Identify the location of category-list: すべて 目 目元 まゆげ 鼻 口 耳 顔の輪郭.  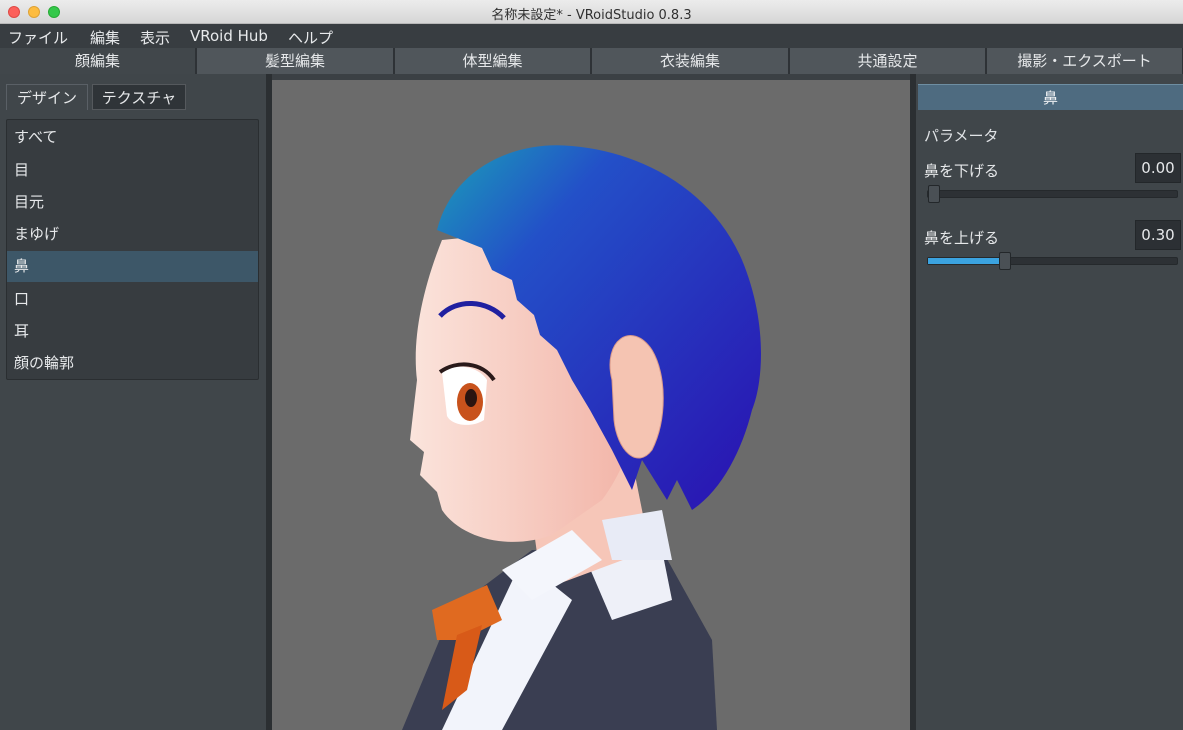
(132, 249).